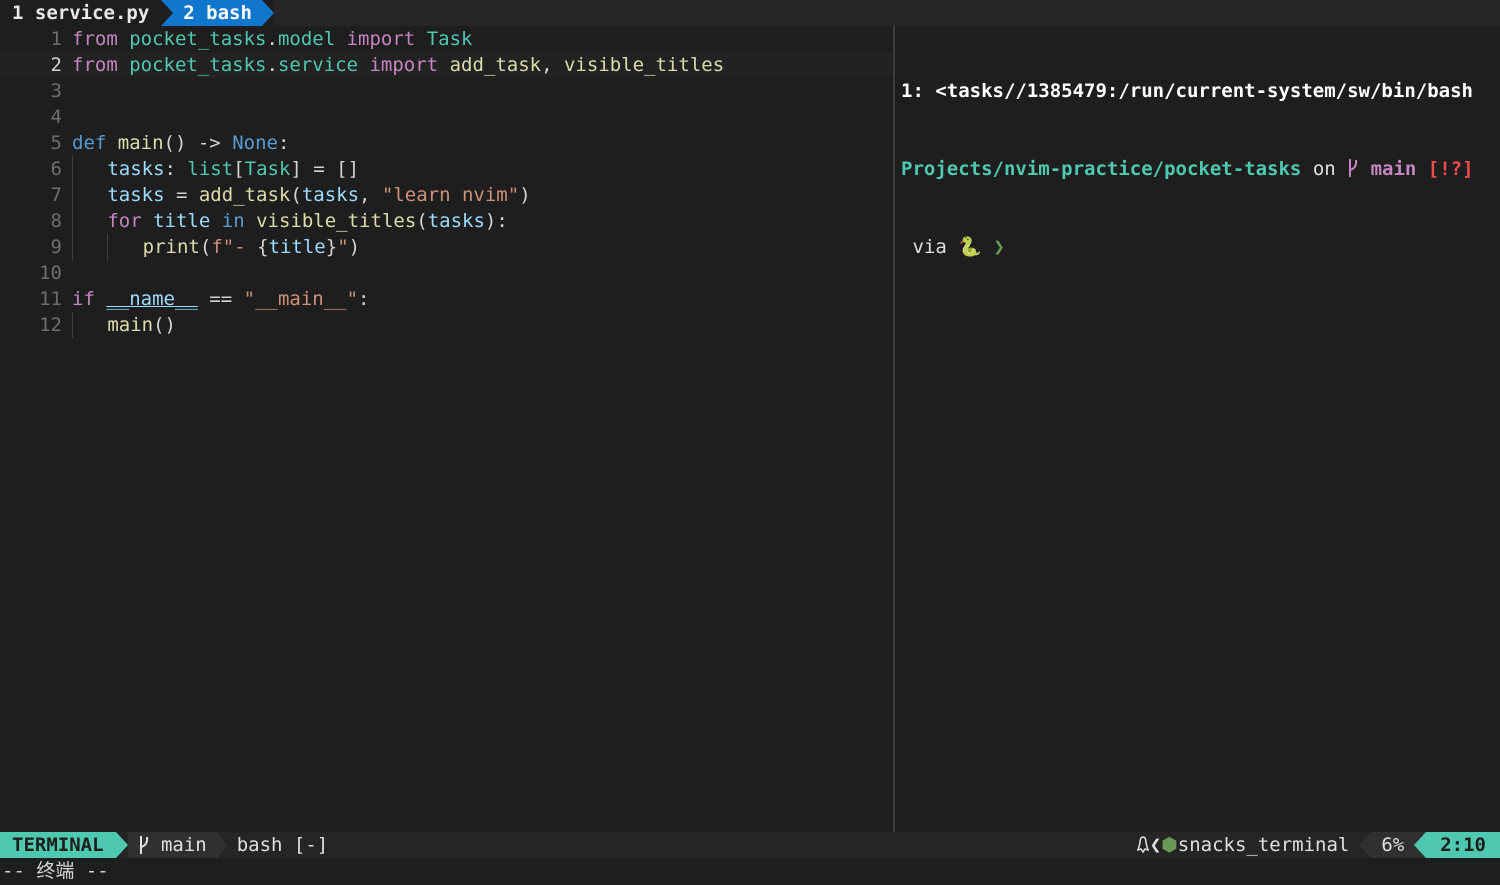 The width and height of the screenshot is (1500, 885). What do you see at coordinates (301, 195) in the screenshot?
I see `code-text: tasks = add_task(tasks, "learn nvim")` at bounding box center [301, 195].